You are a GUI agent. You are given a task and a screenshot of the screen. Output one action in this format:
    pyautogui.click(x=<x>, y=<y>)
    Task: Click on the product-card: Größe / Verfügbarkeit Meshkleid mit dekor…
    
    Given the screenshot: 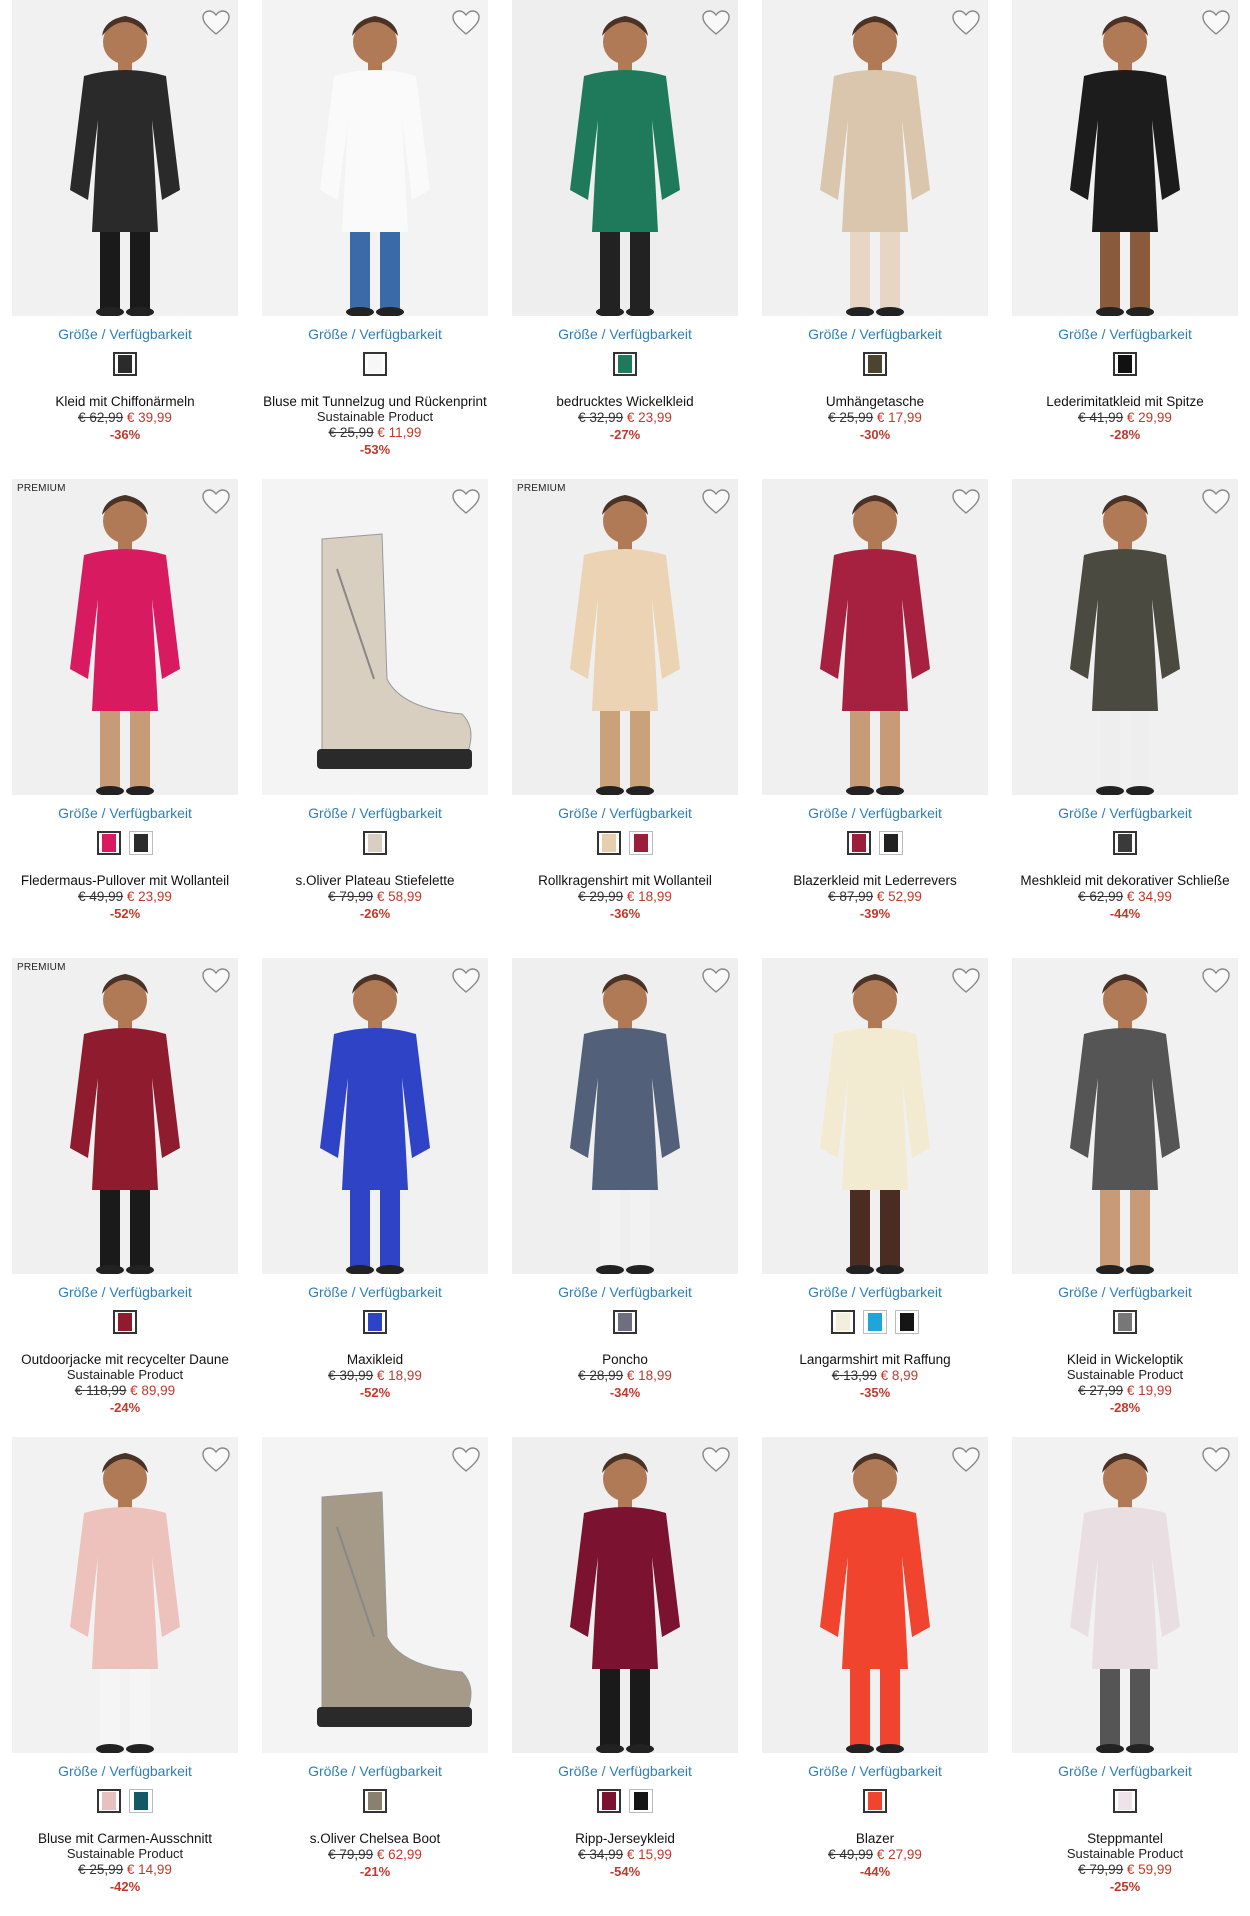 What is the action you would take?
    pyautogui.click(x=1125, y=713)
    